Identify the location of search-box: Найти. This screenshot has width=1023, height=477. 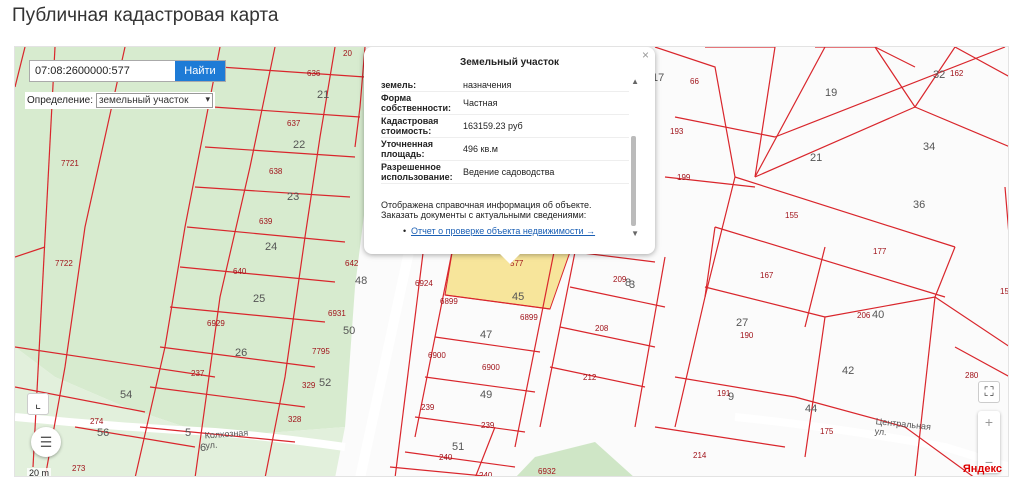
(127, 71).